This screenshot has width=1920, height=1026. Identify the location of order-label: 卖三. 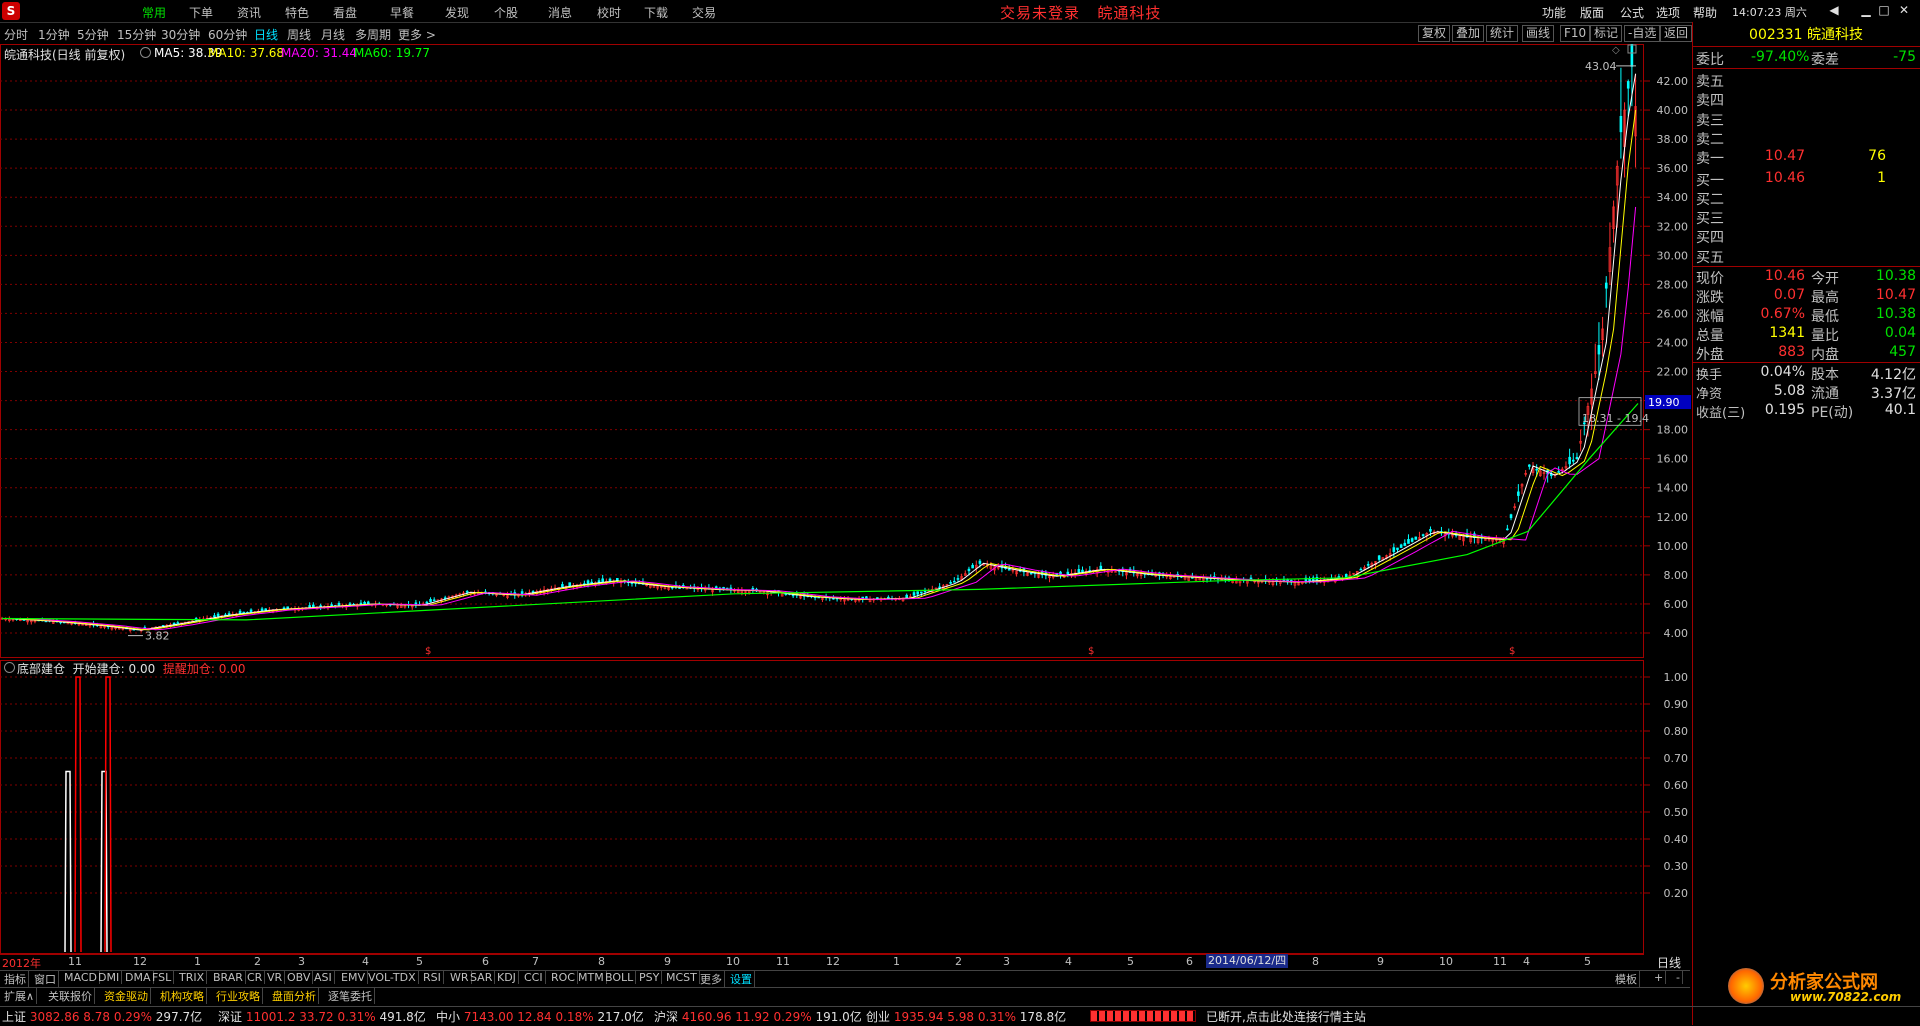
(1710, 120).